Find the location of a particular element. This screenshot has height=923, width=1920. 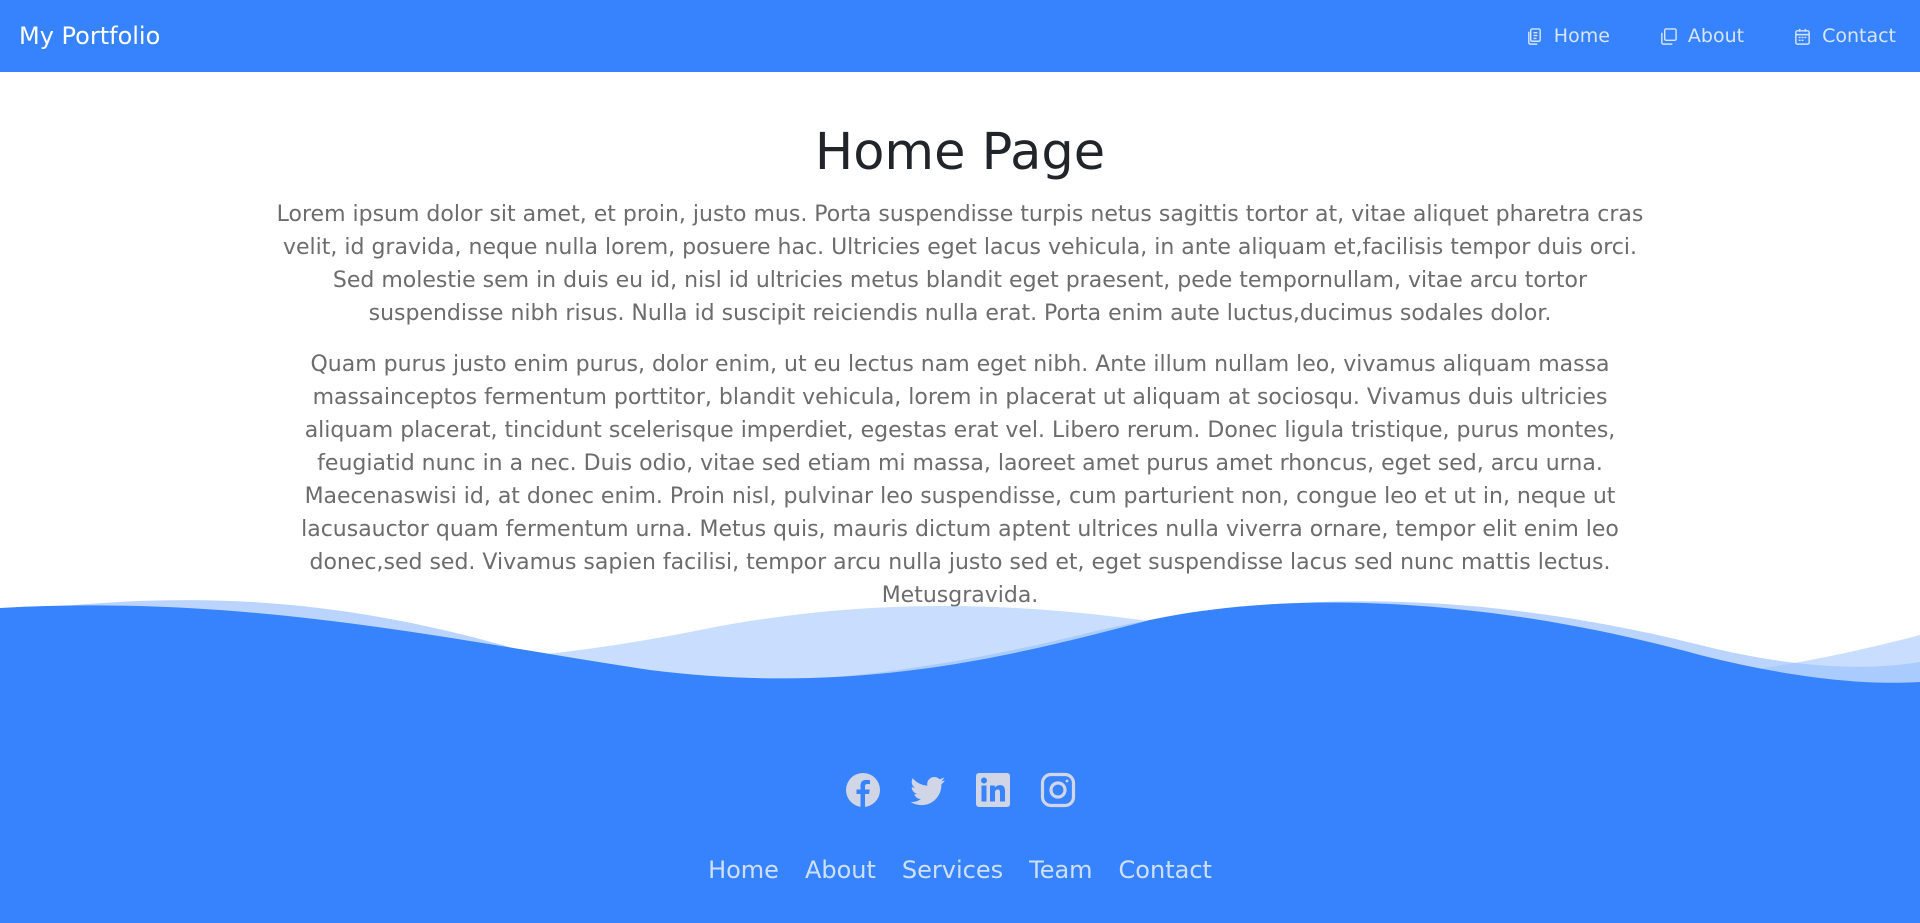

footer-link-team: Team is located at coordinates (1060, 870).